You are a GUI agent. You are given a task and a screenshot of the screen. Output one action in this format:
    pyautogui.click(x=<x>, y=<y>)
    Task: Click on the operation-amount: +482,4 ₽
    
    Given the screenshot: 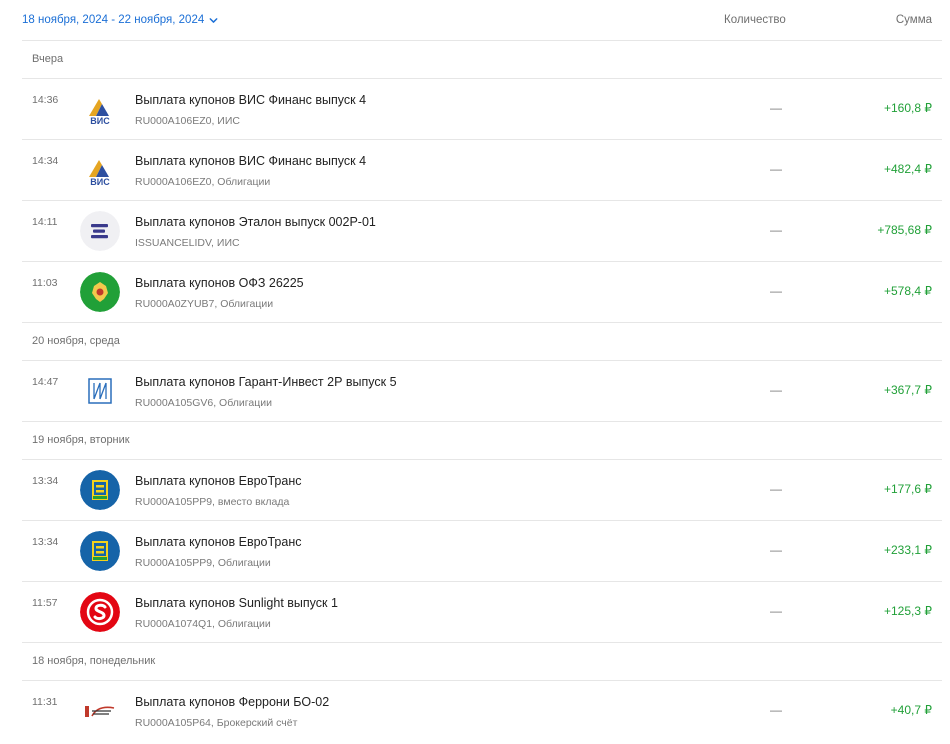 What is the action you would take?
    pyautogui.click(x=907, y=169)
    